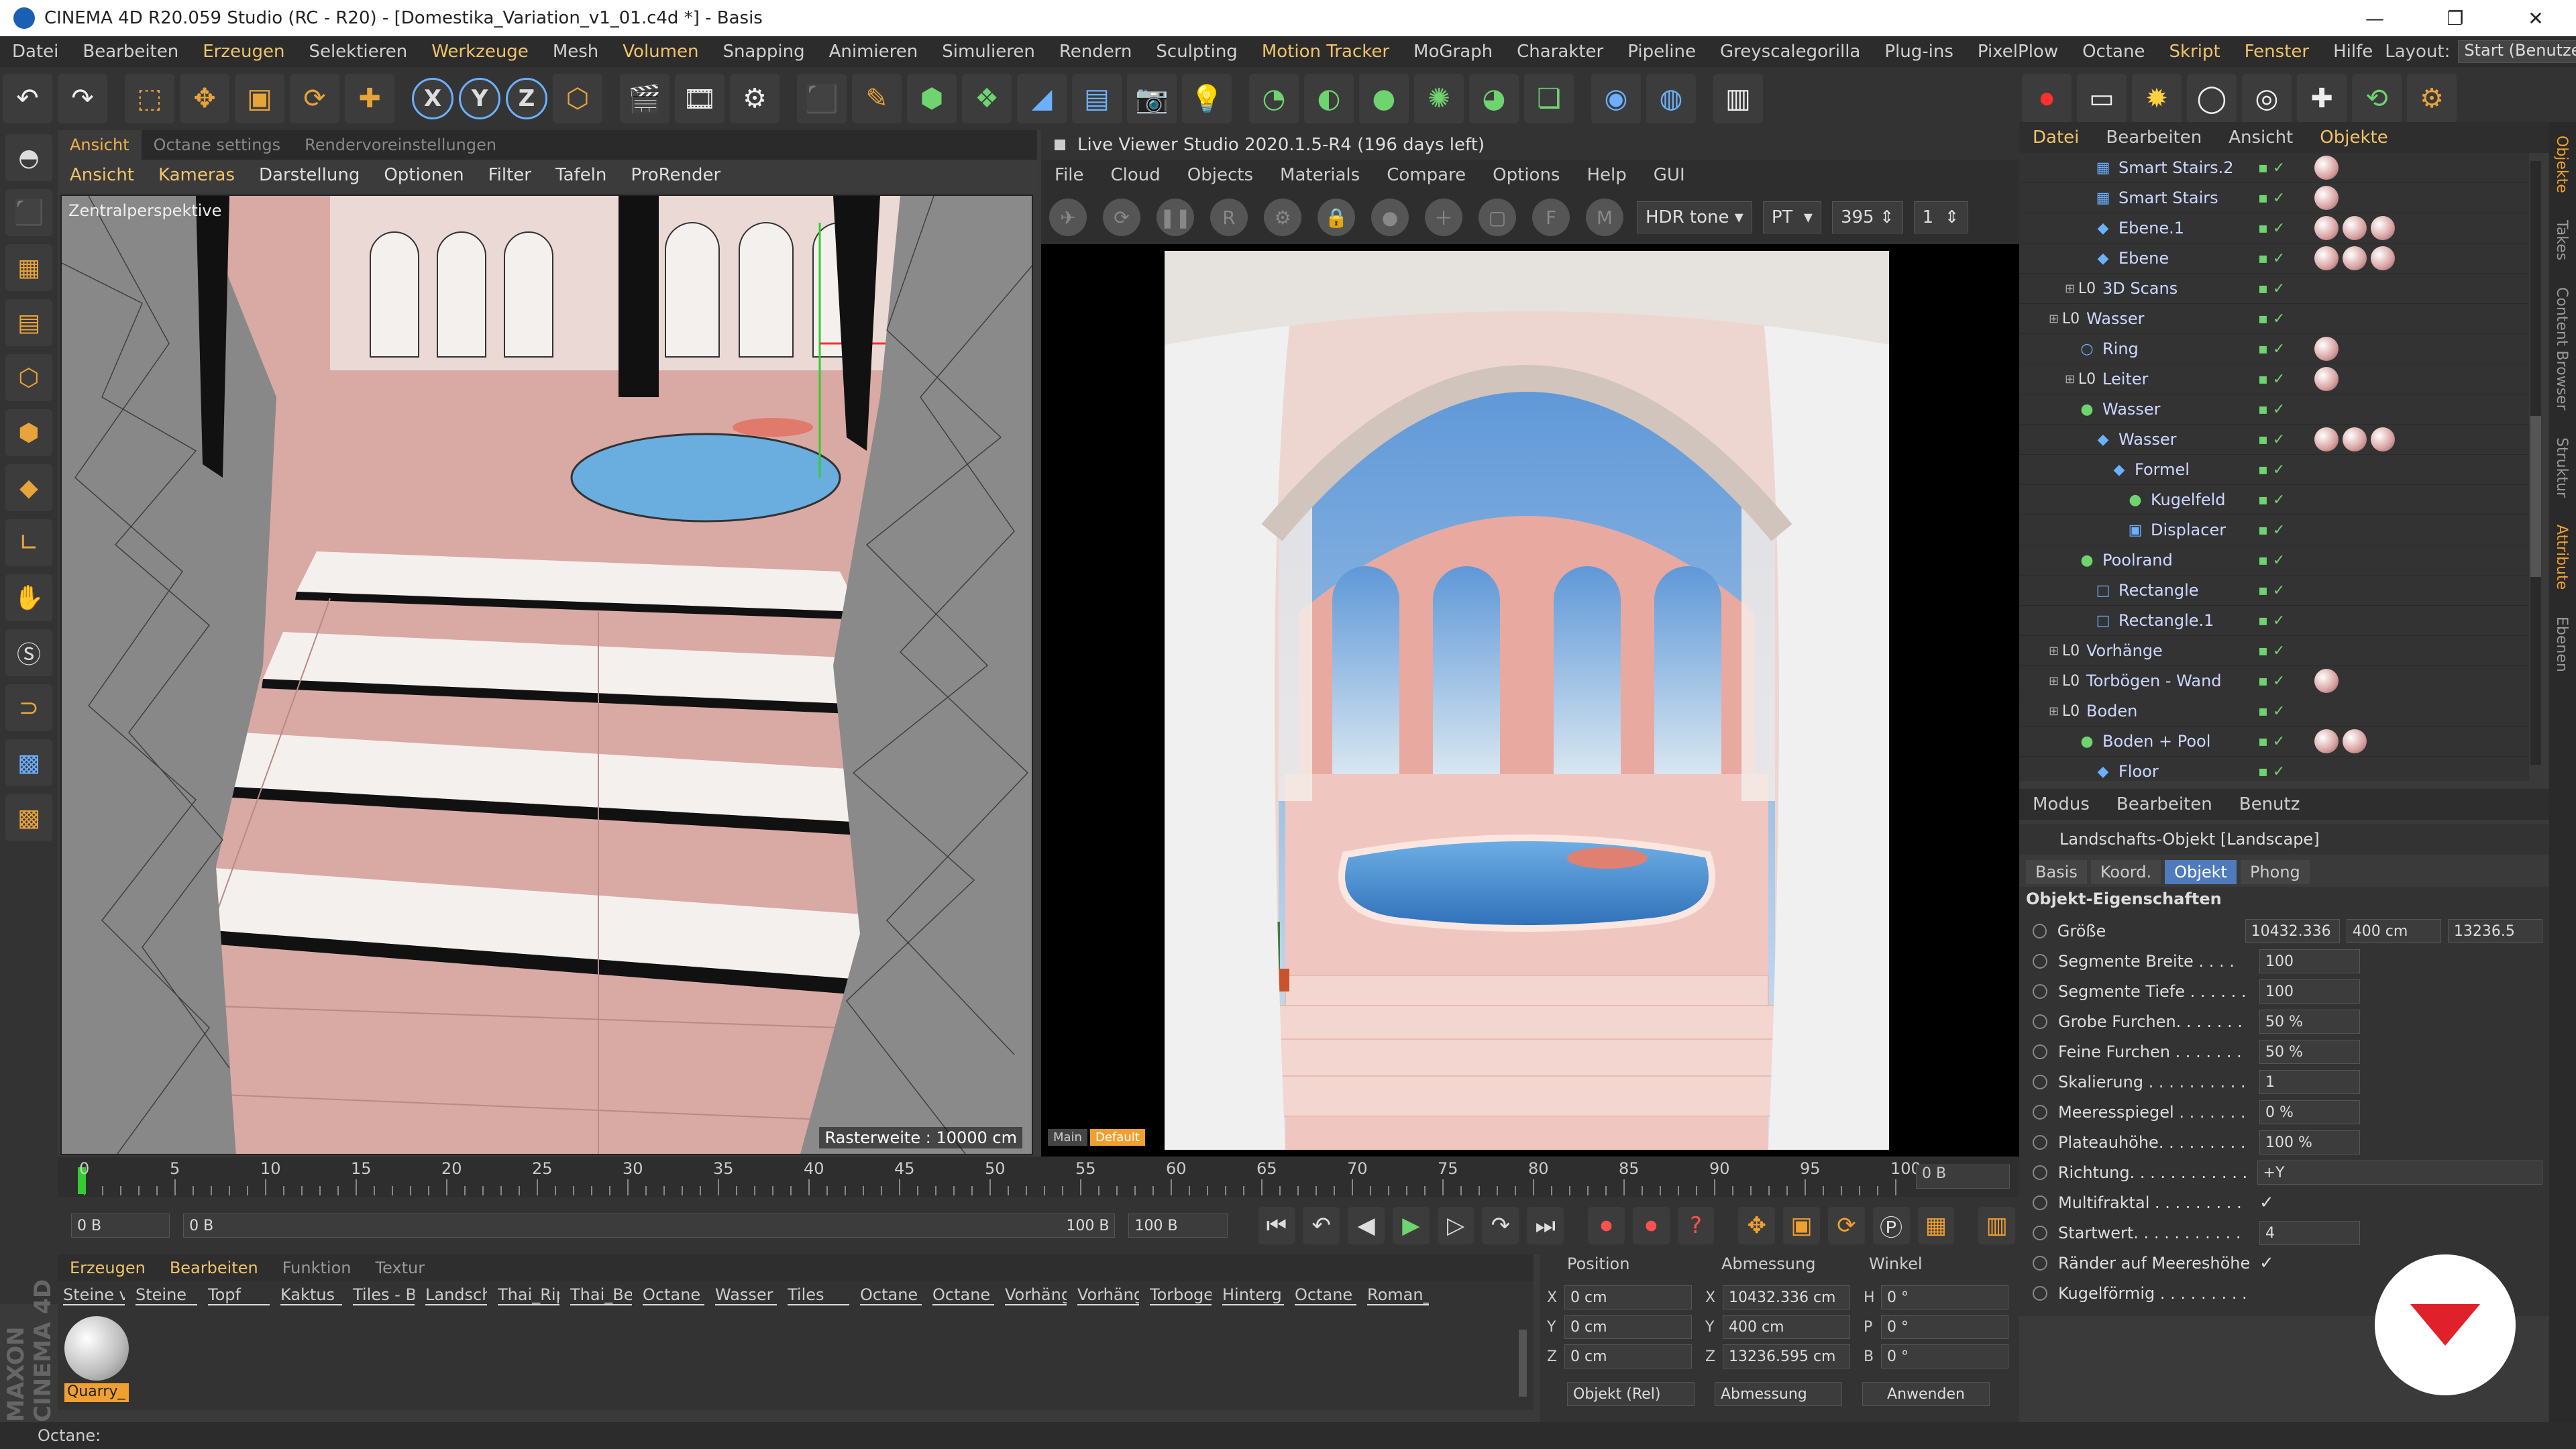 The width and height of the screenshot is (2576, 1449). Describe the element at coordinates (244, 52) in the screenshot. I see `menu-erzeugen: Erzeugen` at that location.